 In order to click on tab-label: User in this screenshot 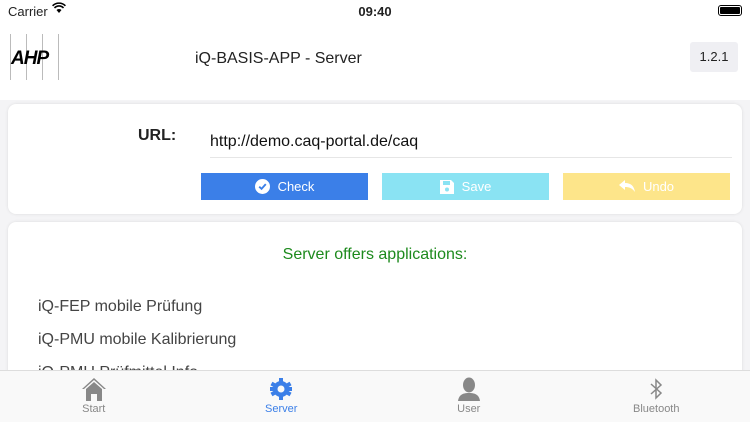, I will do `click(469, 409)`.